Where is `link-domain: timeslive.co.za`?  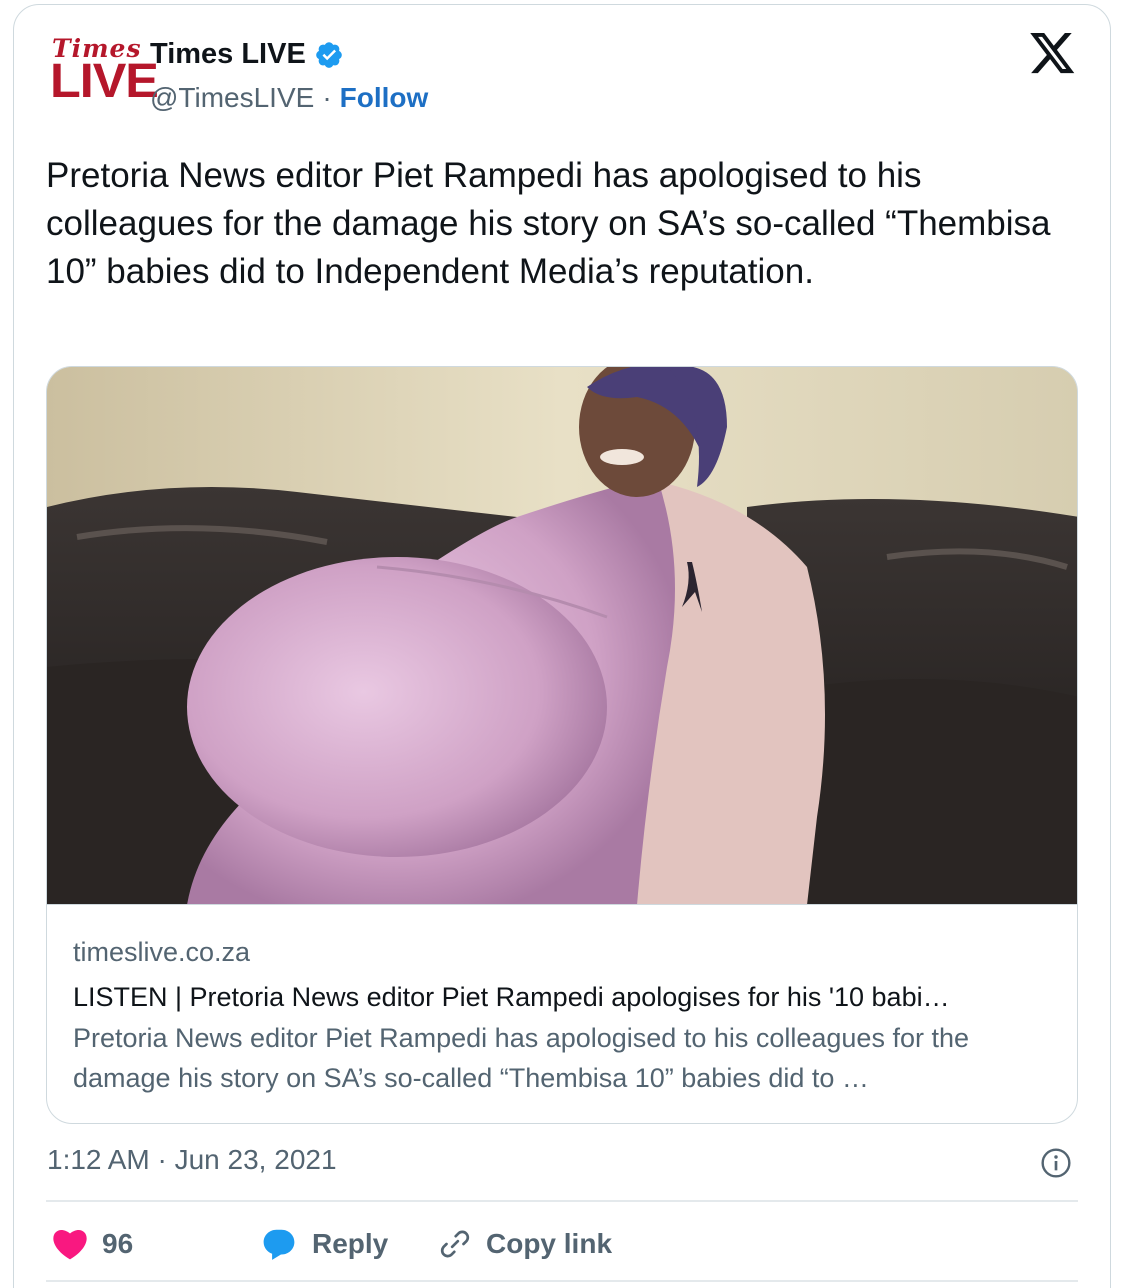 link-domain: timeslive.co.za is located at coordinates (162, 952).